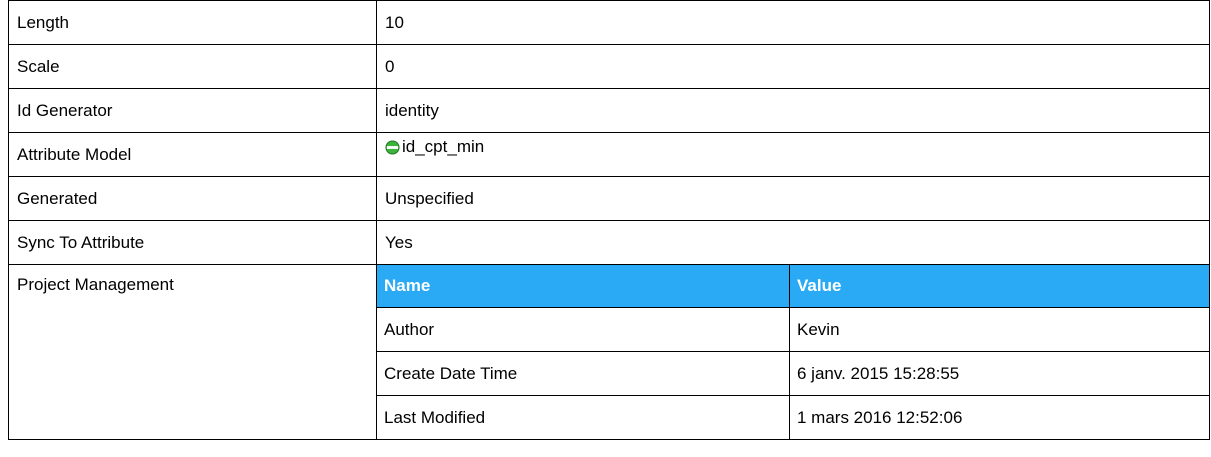  I want to click on column-header-name: Name, so click(583, 286).